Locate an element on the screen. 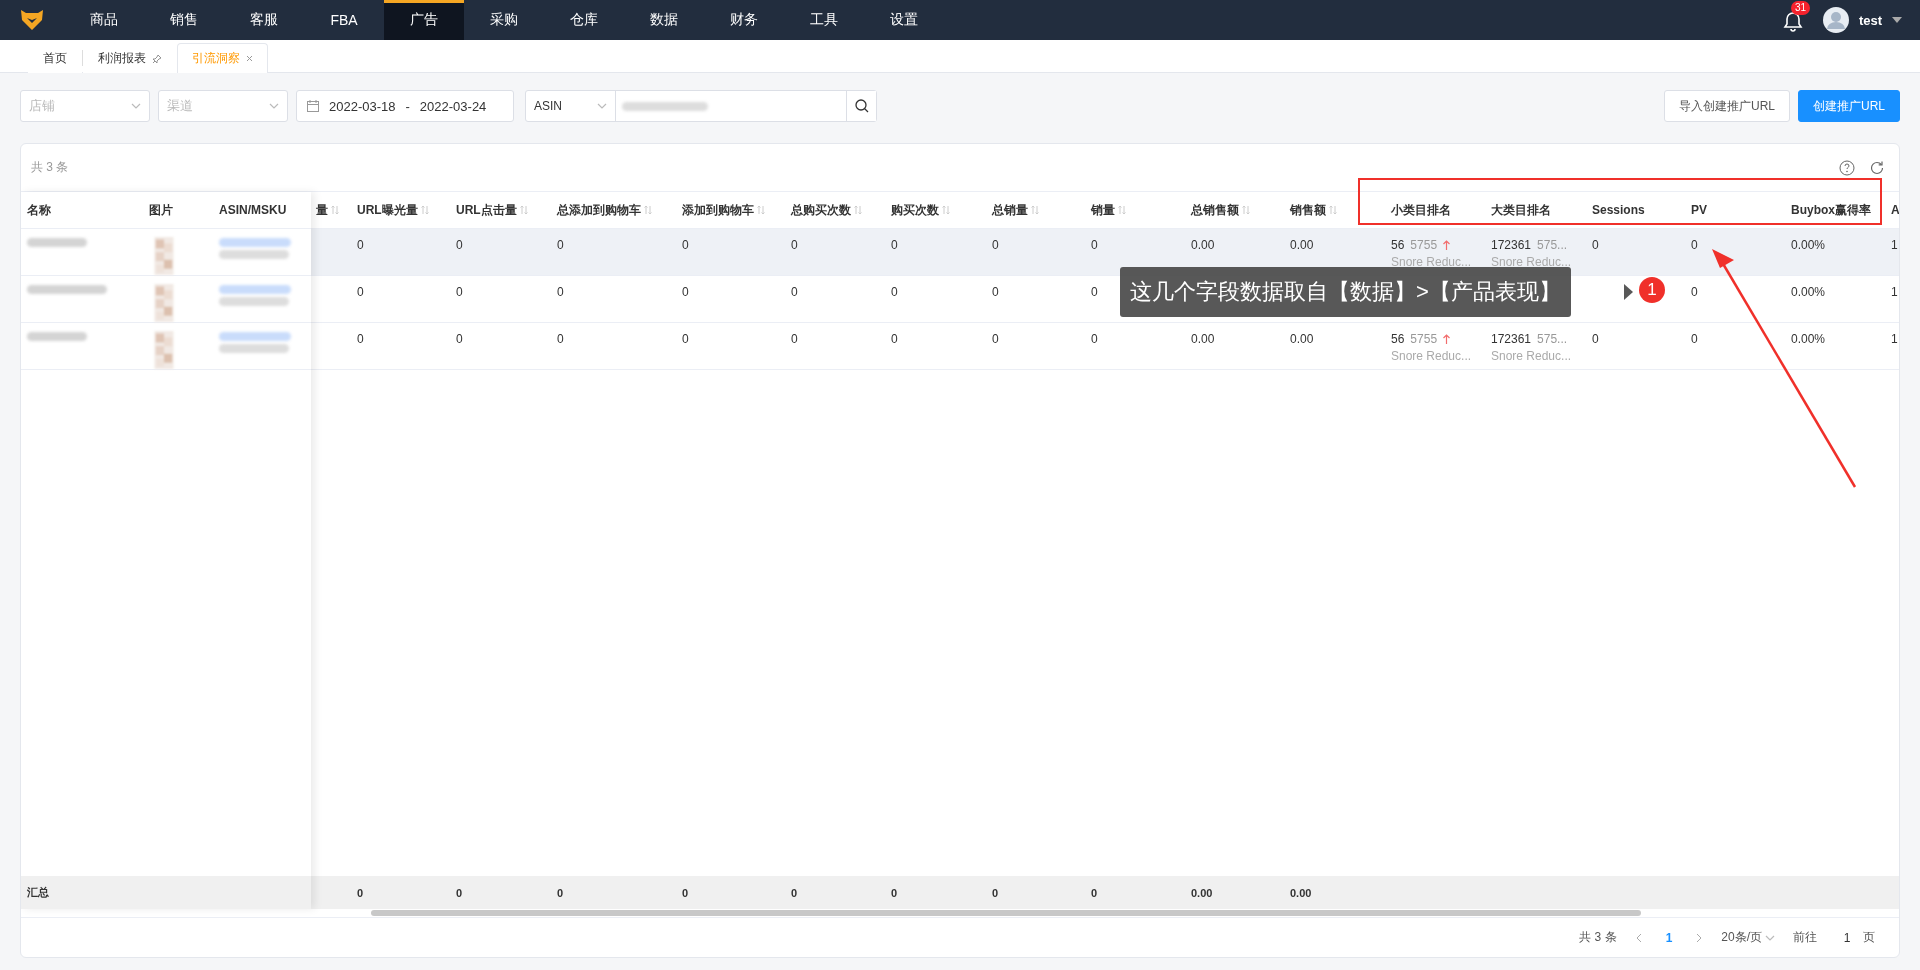 This screenshot has width=1920, height=970. goto-label: 前往 is located at coordinates (1805, 937).